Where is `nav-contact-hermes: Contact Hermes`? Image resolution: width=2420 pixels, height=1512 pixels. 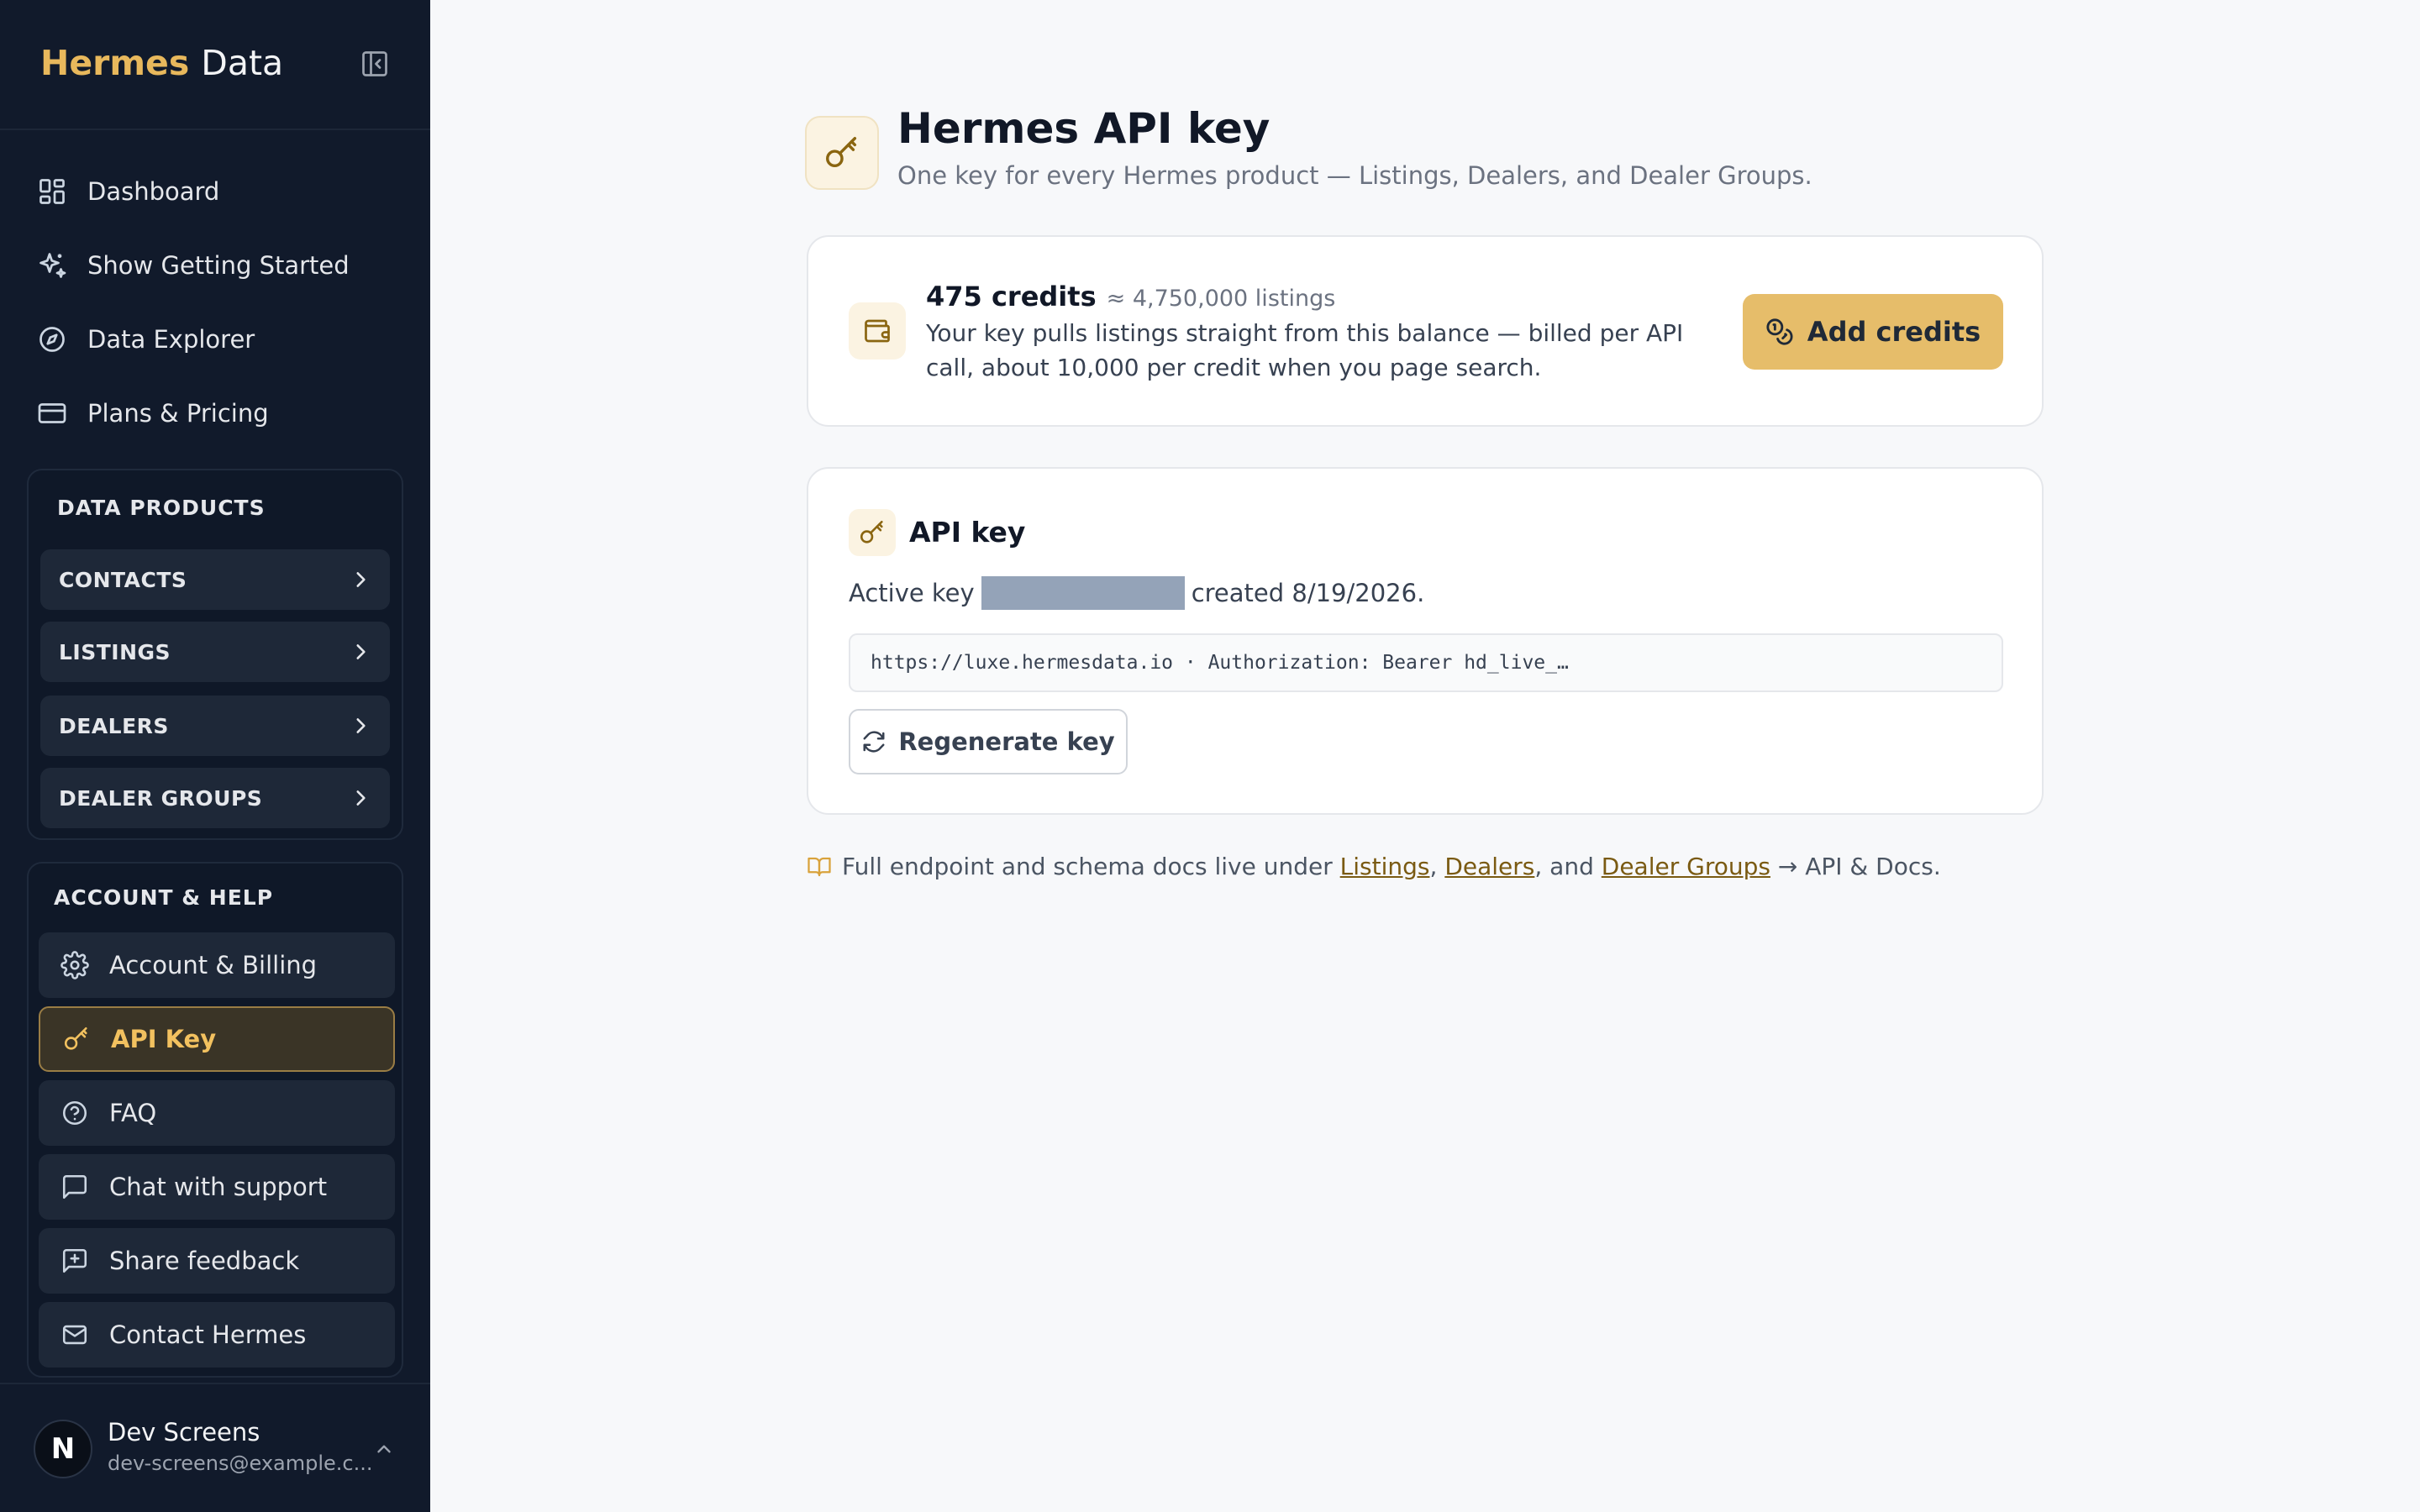 nav-contact-hermes: Contact Hermes is located at coordinates (217, 1335).